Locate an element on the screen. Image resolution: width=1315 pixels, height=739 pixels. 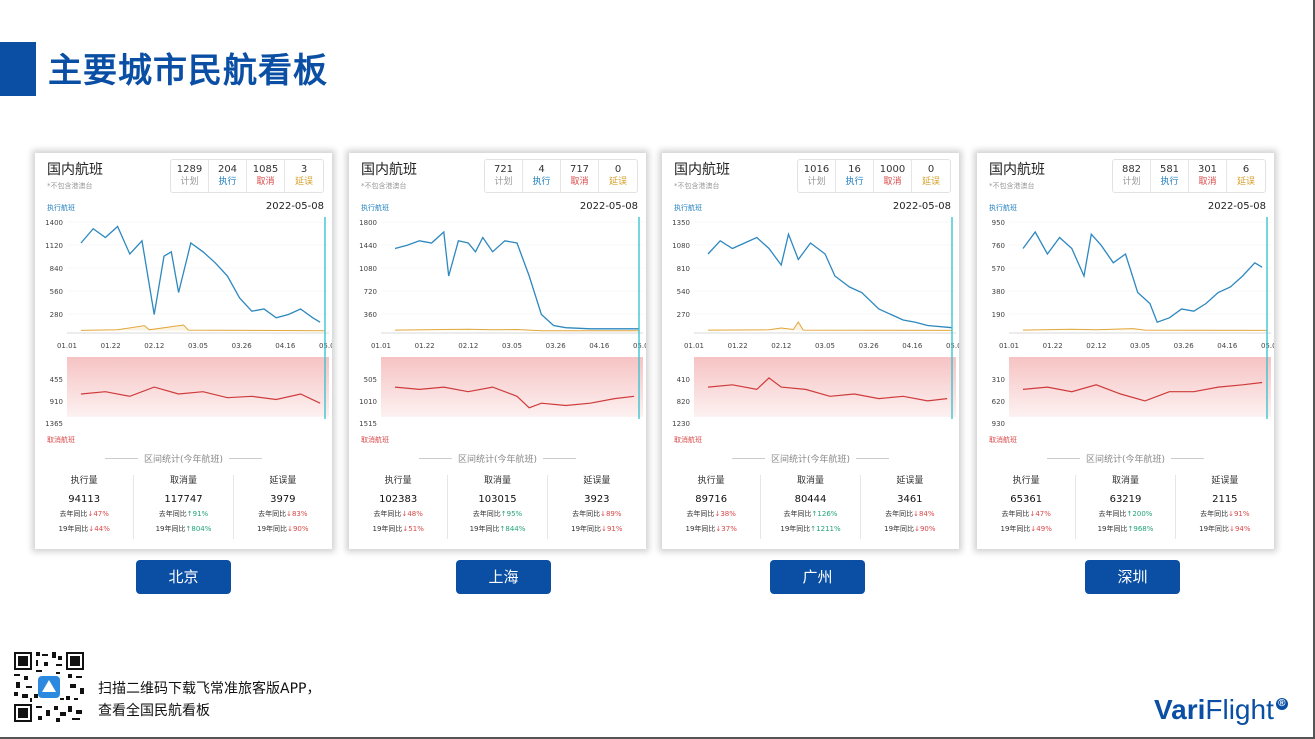
y-tick-top: 950 is located at coordinates (998, 223).